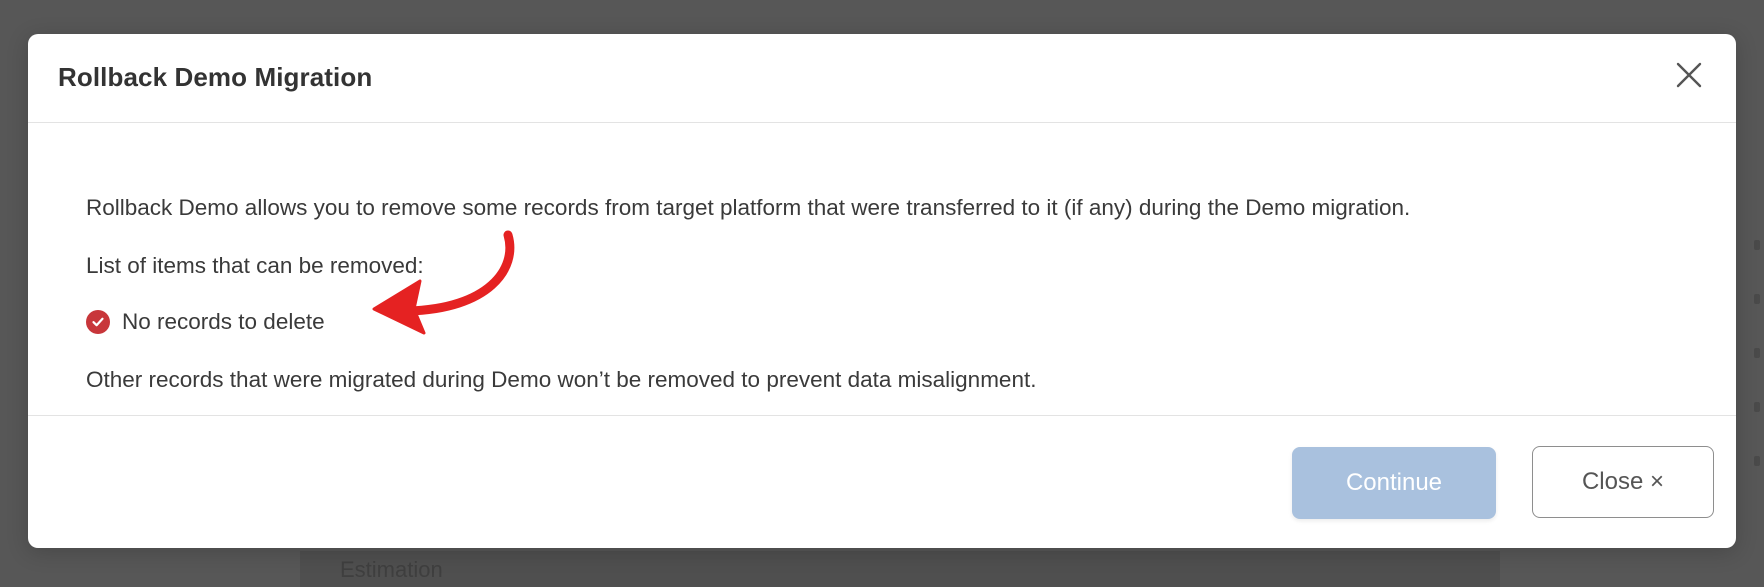 Image resolution: width=1764 pixels, height=587 pixels. I want to click on continue-button: Continue, so click(1394, 483).